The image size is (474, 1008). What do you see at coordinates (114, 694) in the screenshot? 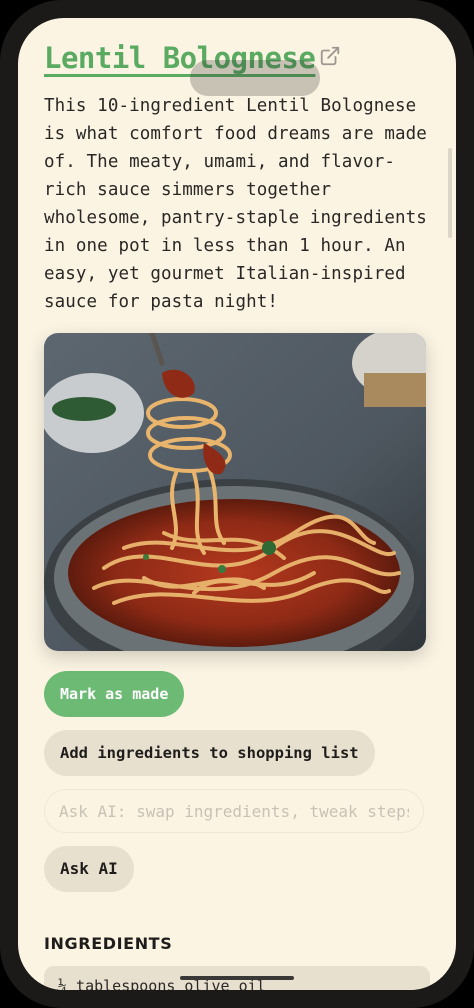
I see `mark-as-made-button: Mark as made` at bounding box center [114, 694].